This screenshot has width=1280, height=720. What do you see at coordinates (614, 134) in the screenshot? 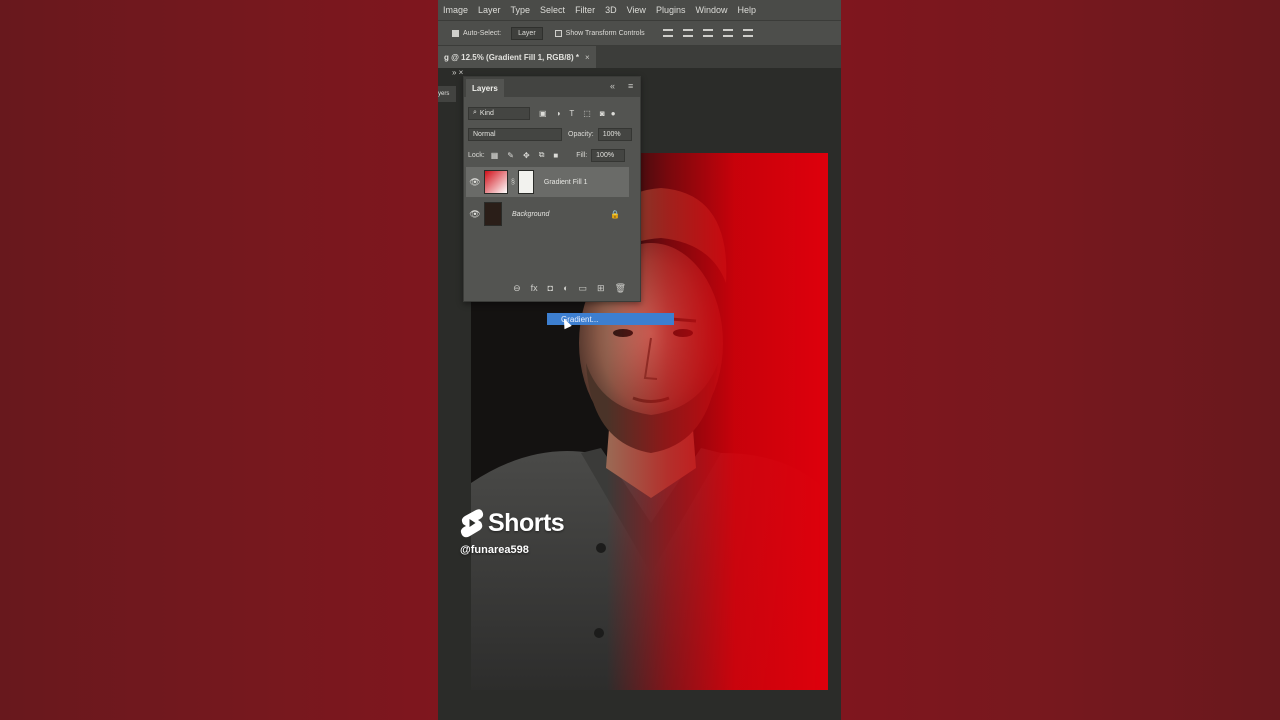
I see `opacity-field: 100%` at bounding box center [614, 134].